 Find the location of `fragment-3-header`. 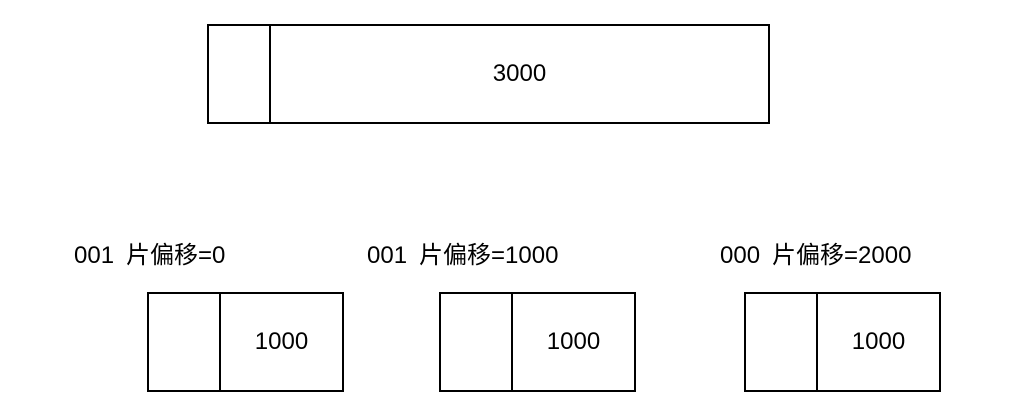

fragment-3-header is located at coordinates (782, 342).